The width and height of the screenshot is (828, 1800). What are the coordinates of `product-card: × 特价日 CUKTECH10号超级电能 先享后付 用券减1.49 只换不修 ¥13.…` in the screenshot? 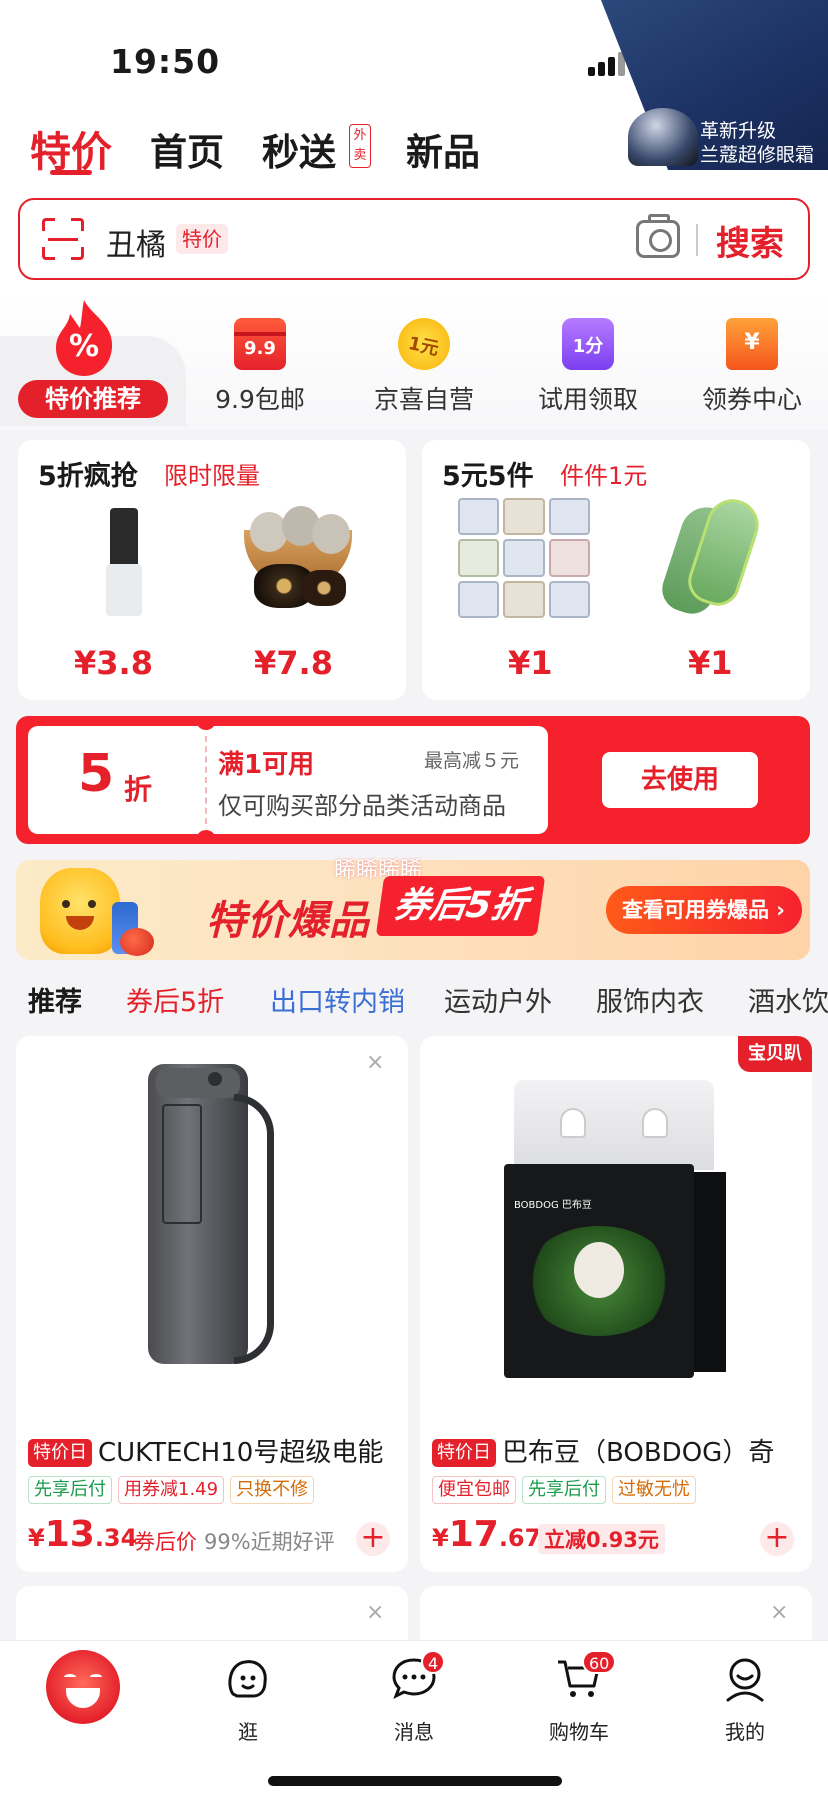 It's located at (212, 1304).